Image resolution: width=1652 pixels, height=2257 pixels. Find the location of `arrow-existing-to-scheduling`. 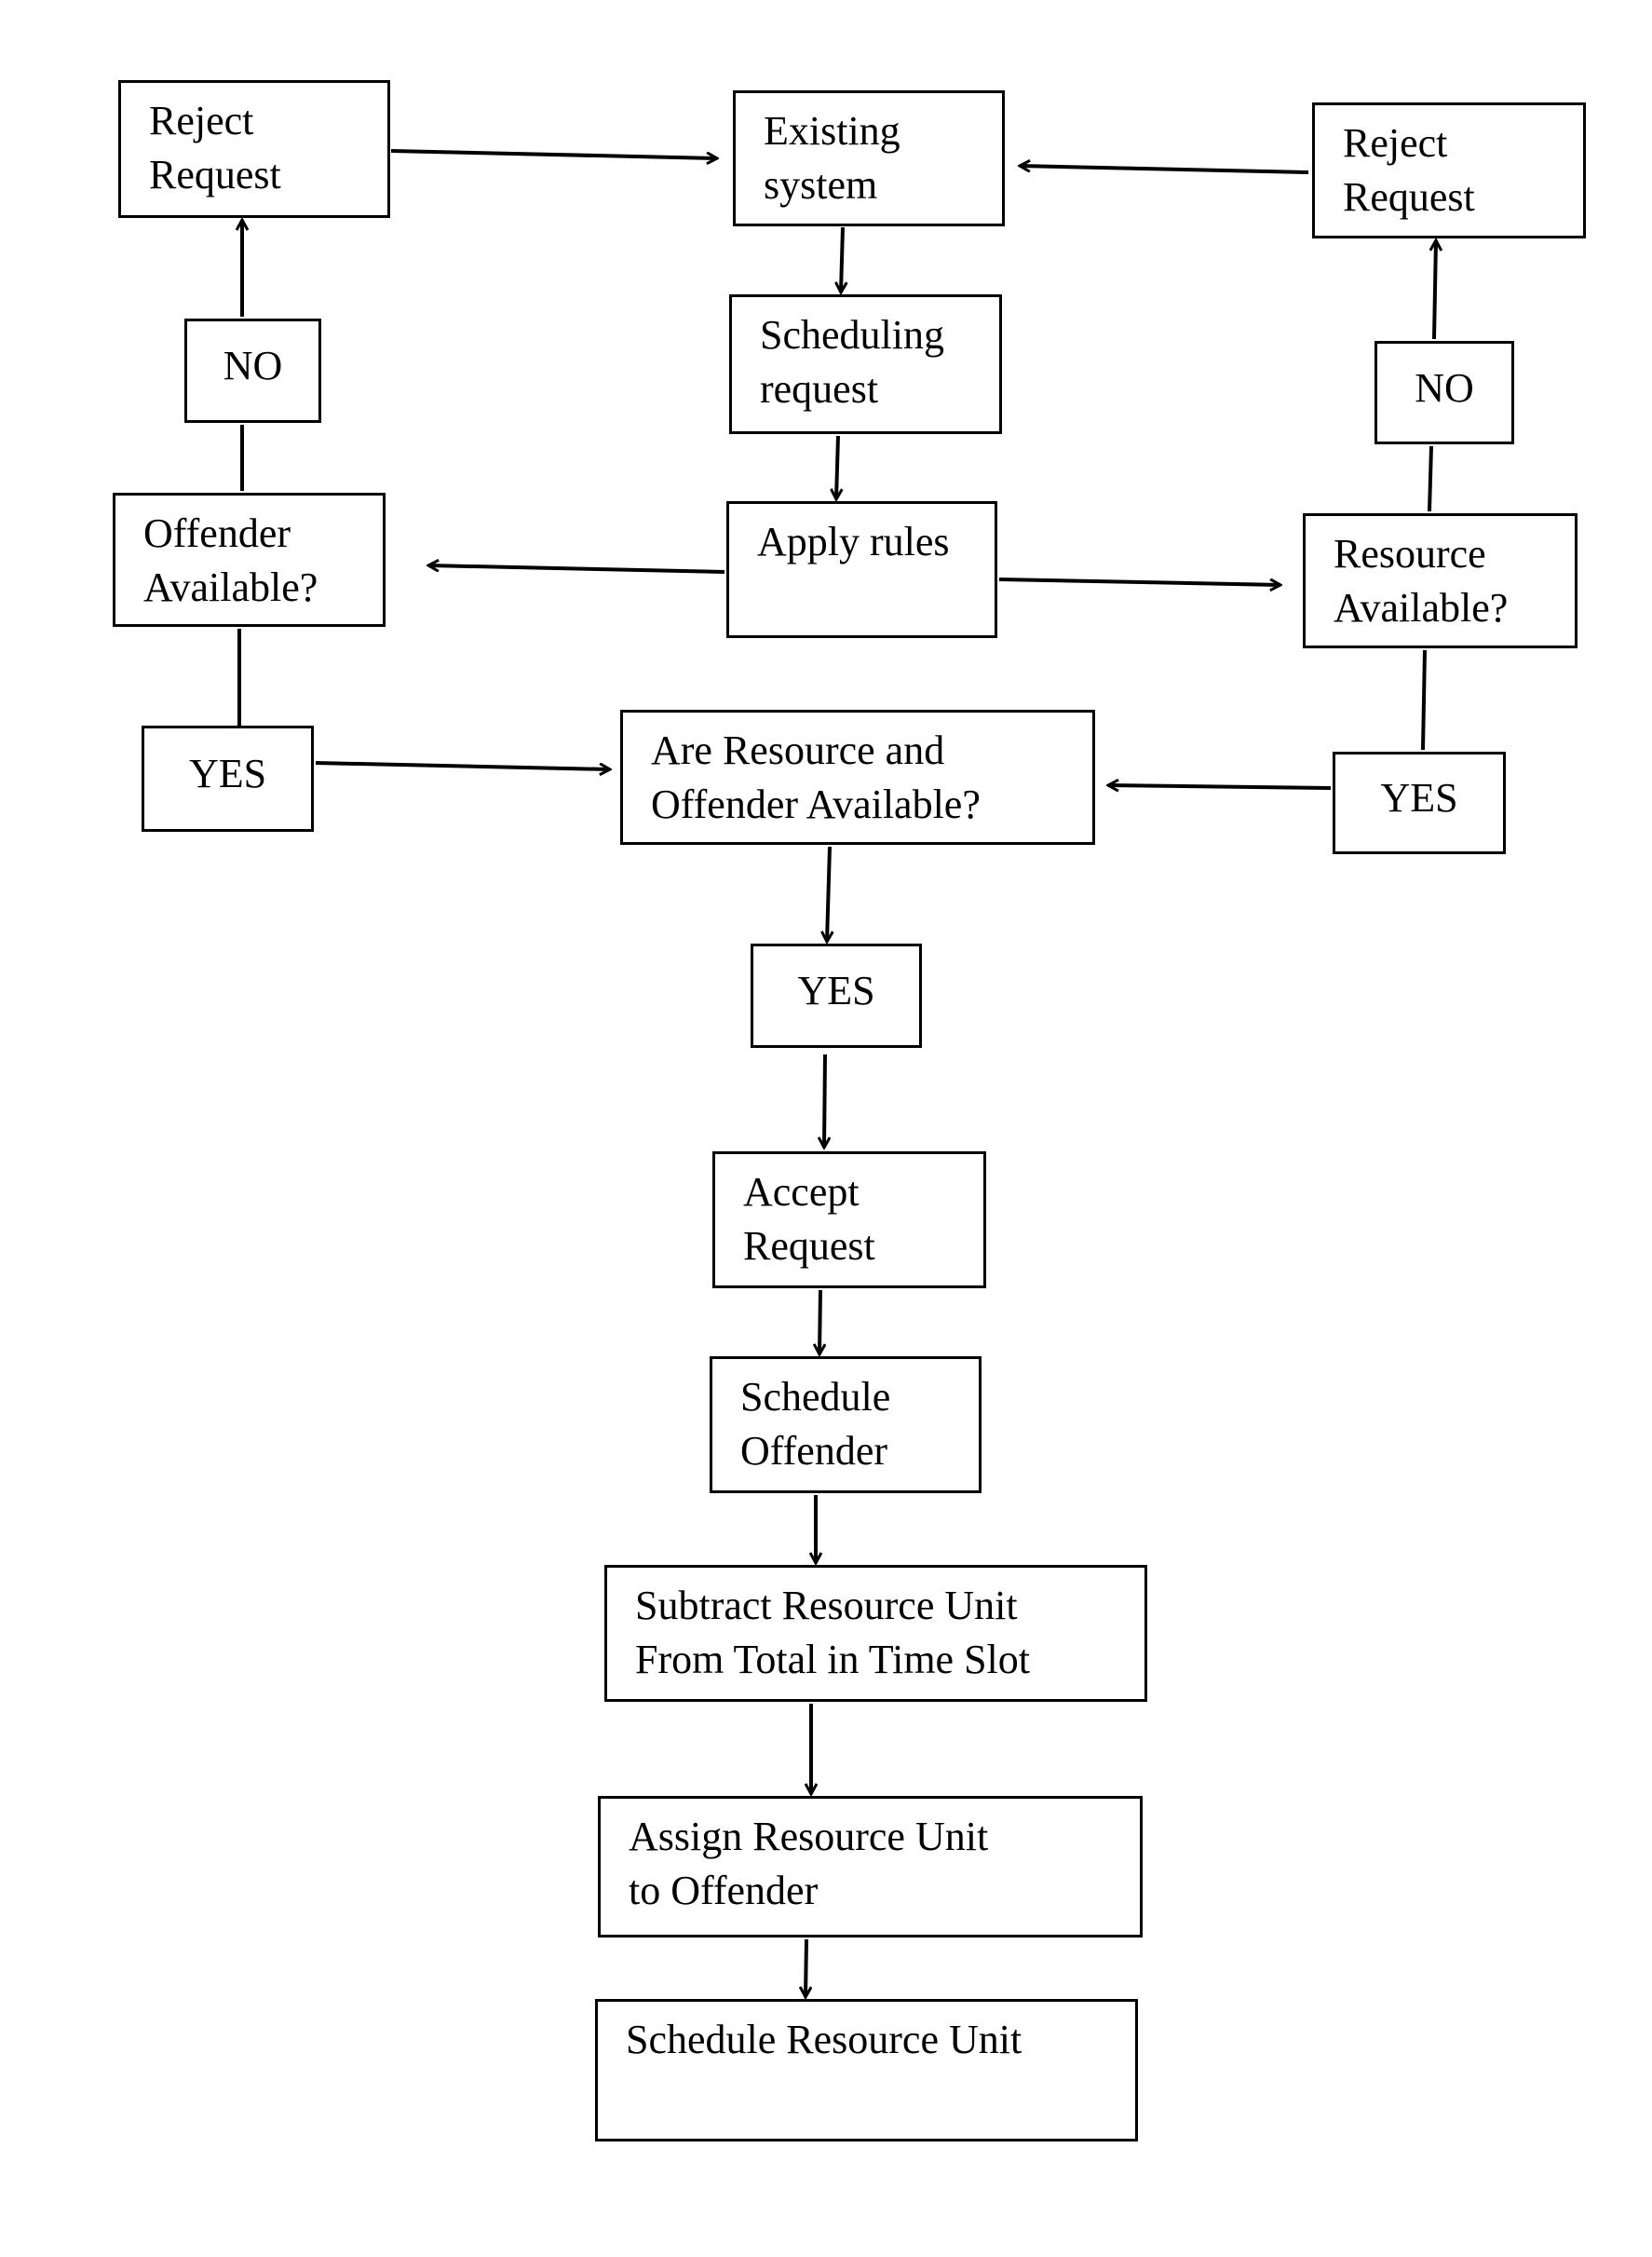

arrow-existing-to-scheduling is located at coordinates (842, 259).